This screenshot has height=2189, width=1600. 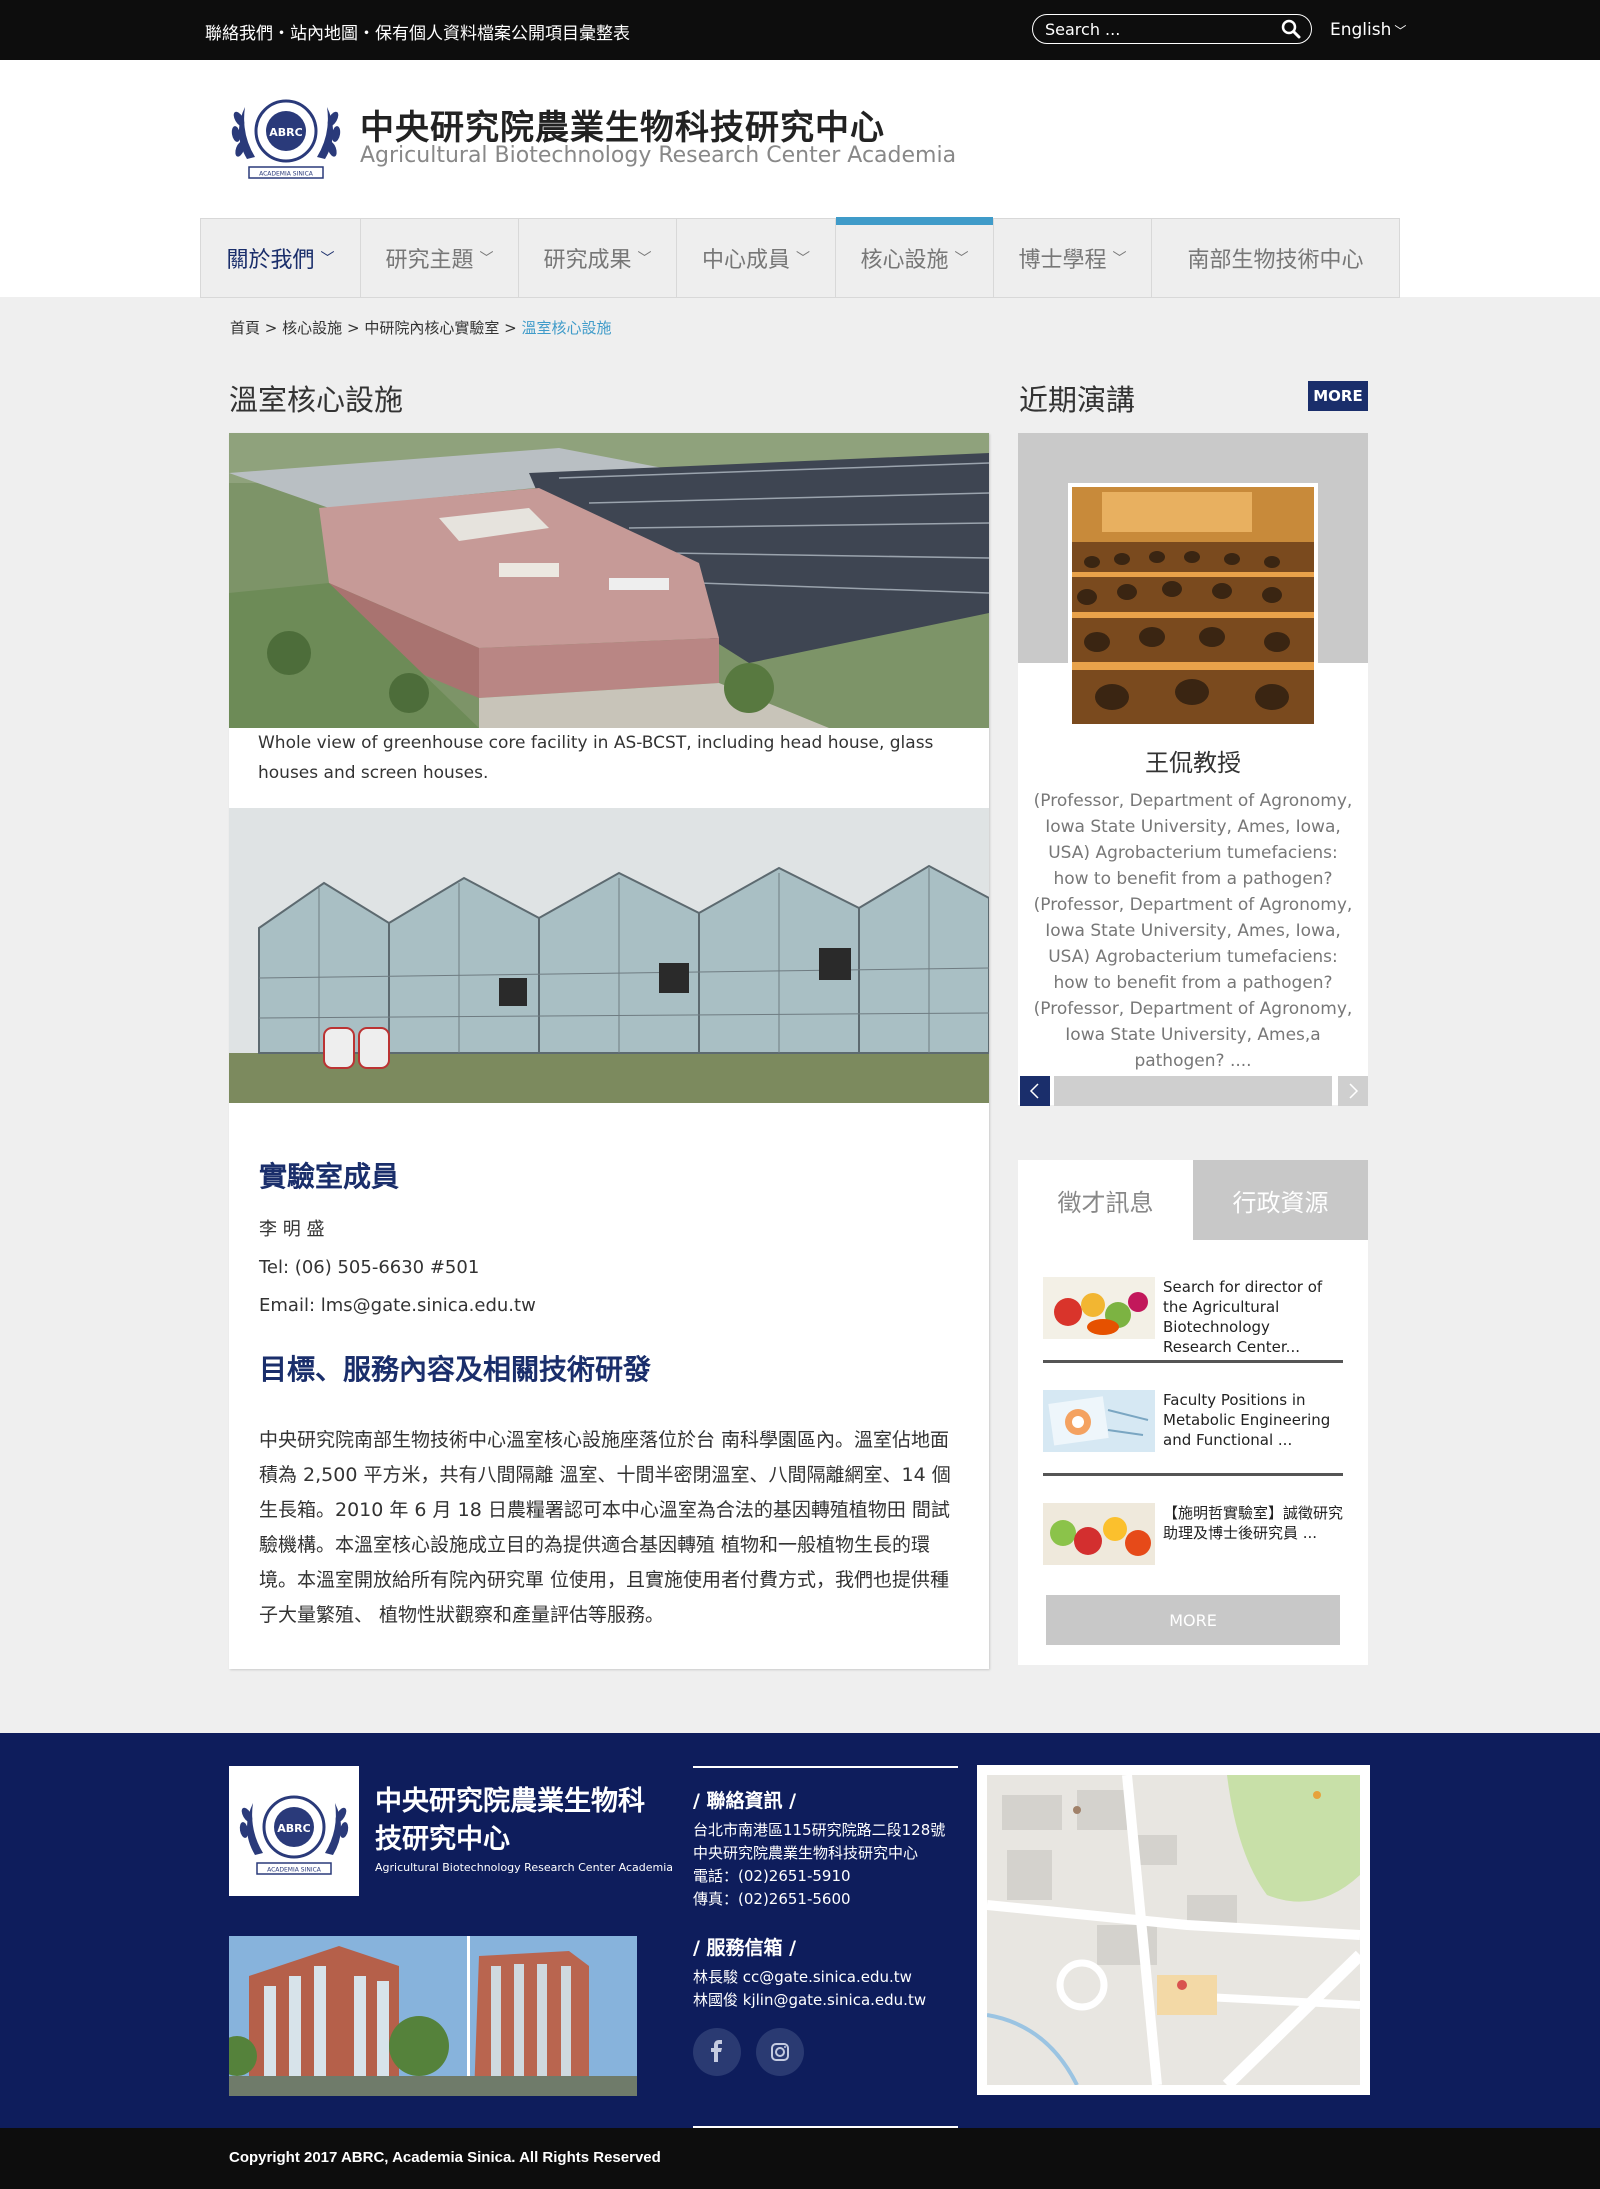 I want to click on lecture-hall-photo, so click(x=1193, y=605).